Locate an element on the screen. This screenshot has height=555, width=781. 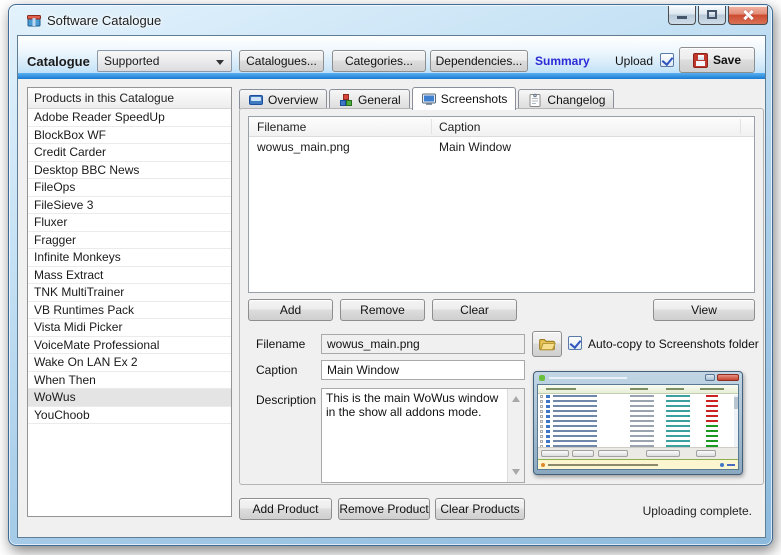
tab-changelog: Changelog is located at coordinates (566, 99).